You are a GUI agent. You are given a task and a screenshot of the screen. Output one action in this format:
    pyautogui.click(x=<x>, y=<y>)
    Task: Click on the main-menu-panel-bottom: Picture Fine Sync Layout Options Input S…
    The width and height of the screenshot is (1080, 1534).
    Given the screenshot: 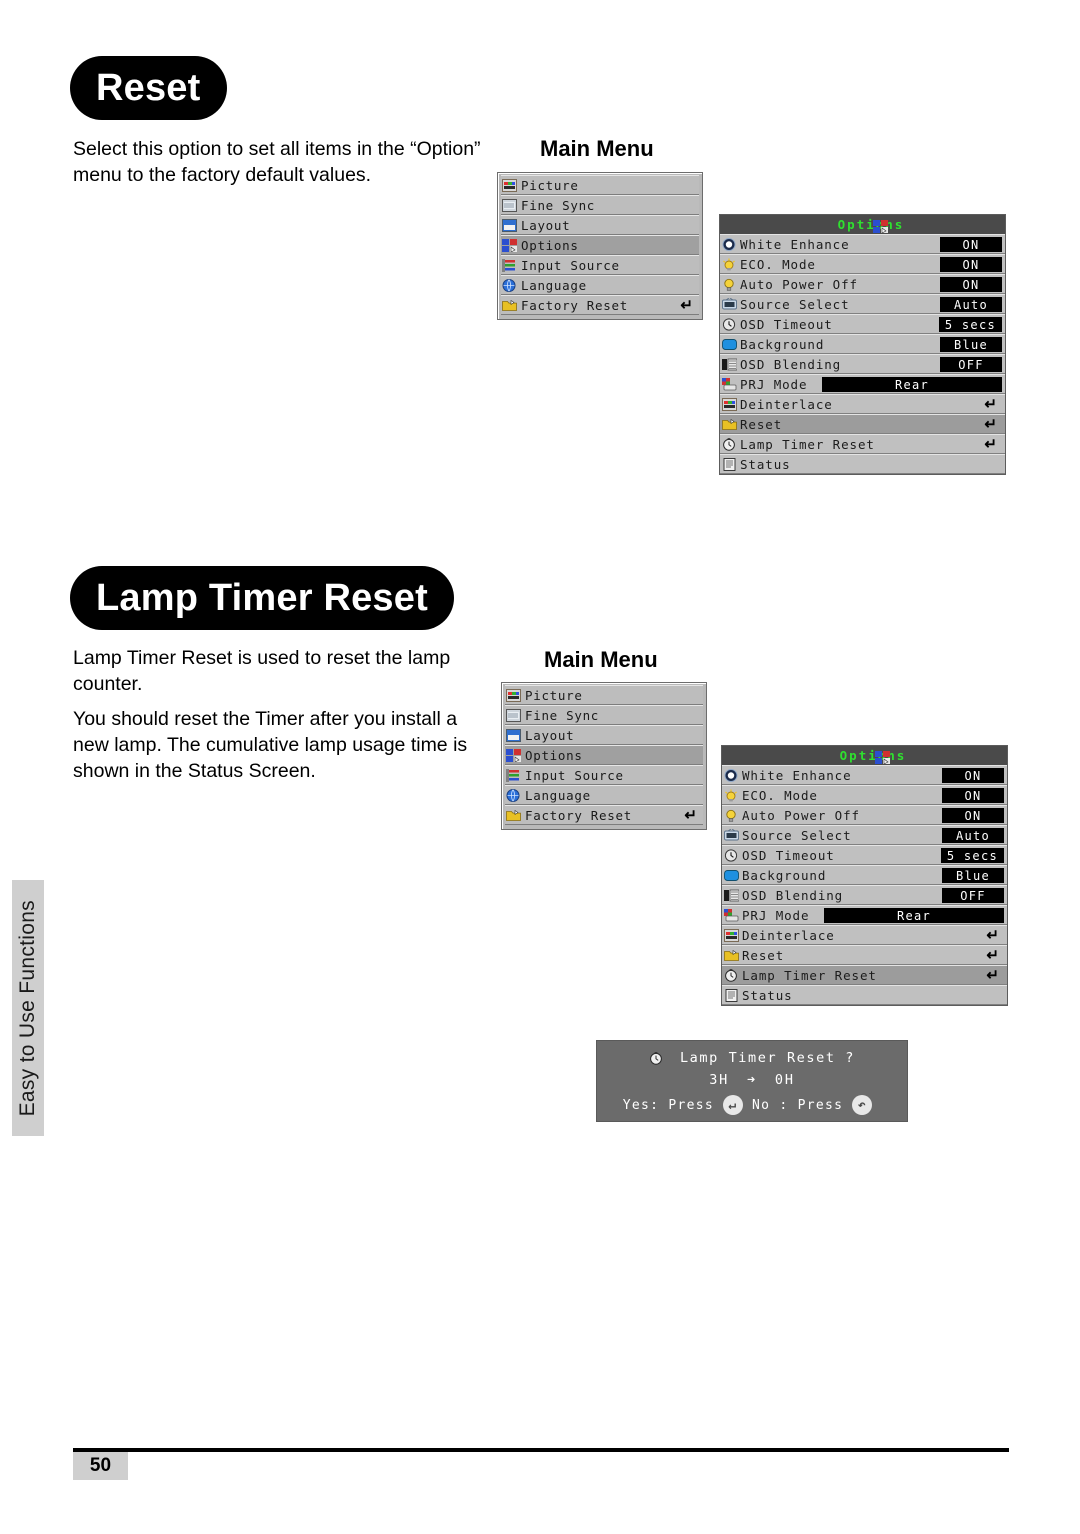 What is the action you would take?
    pyautogui.click(x=604, y=756)
    